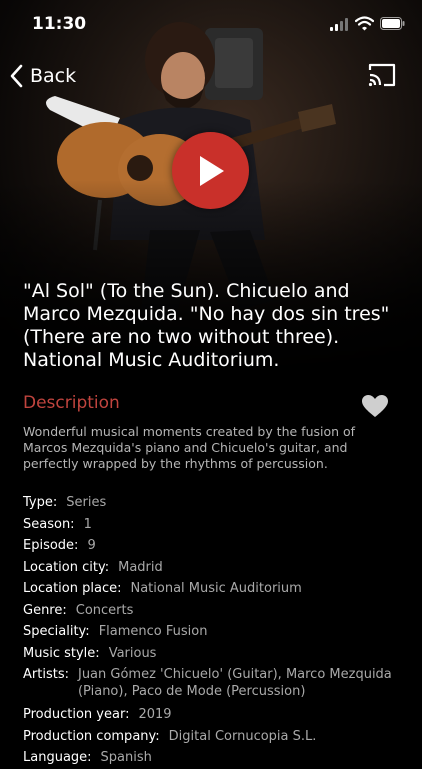 This screenshot has height=769, width=422. Describe the element at coordinates (242, 736) in the screenshot. I see `detail-value: Digital Cornucopia S.L.` at that location.